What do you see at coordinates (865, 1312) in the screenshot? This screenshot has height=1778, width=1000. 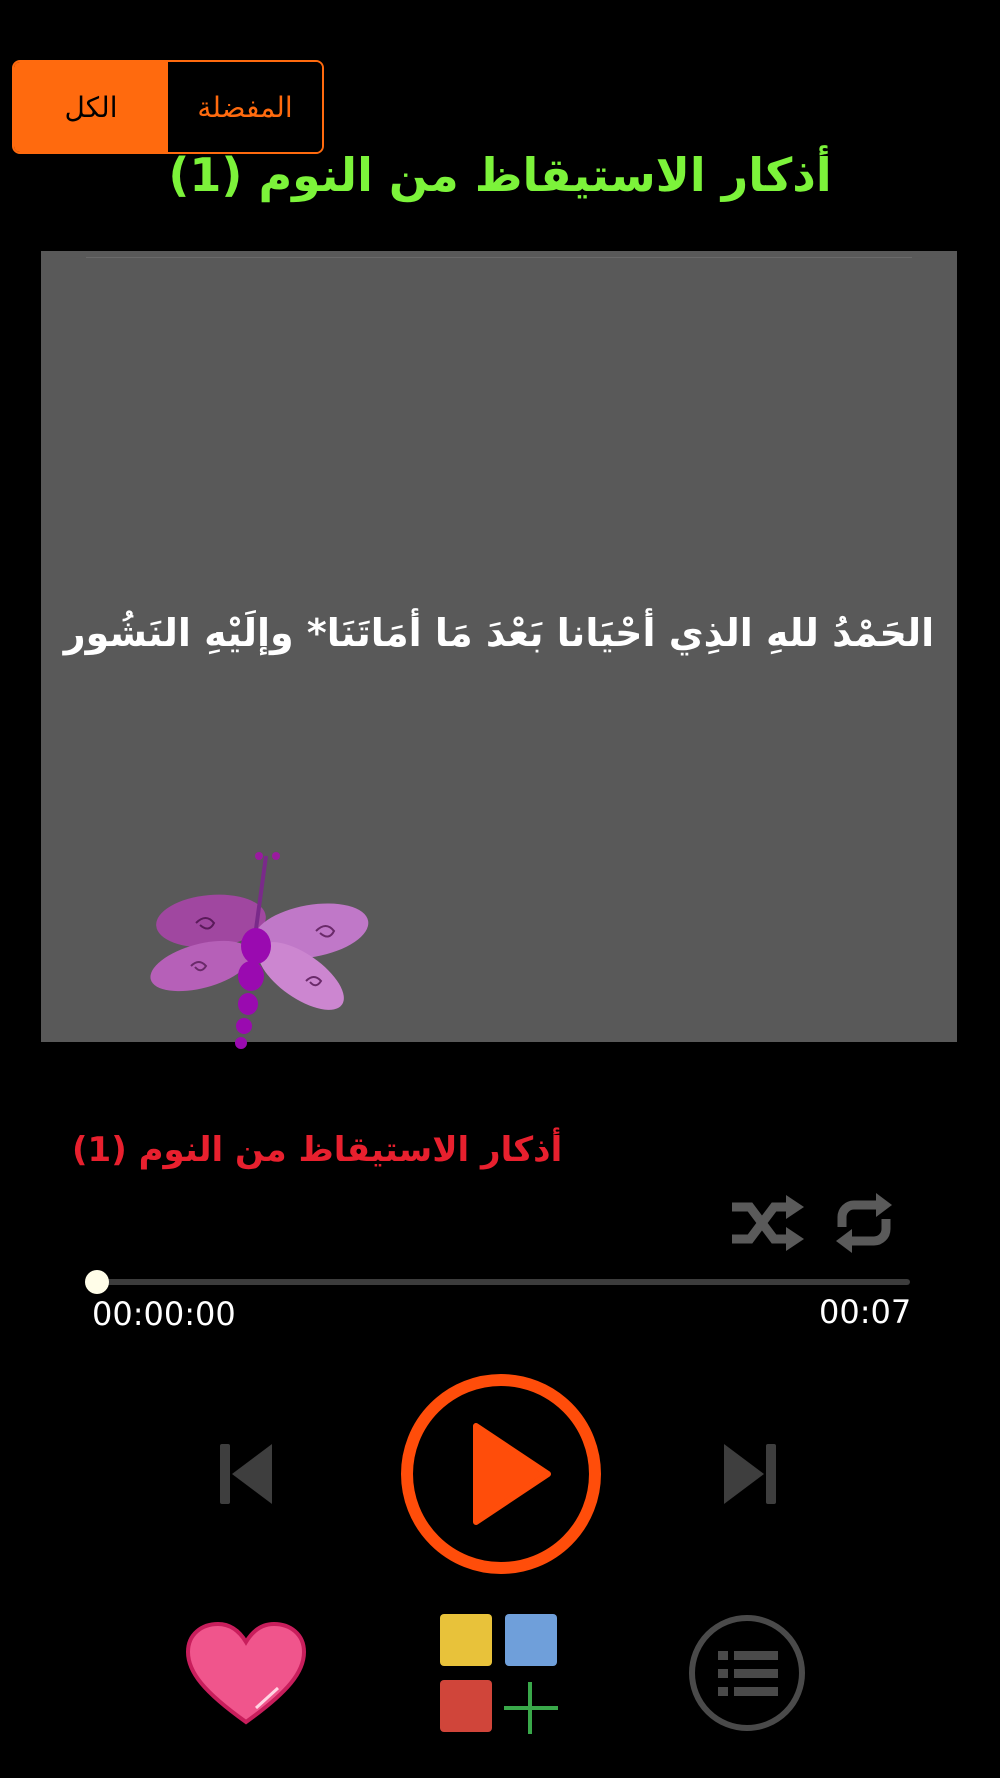 I see `duration-time: 00:07` at bounding box center [865, 1312].